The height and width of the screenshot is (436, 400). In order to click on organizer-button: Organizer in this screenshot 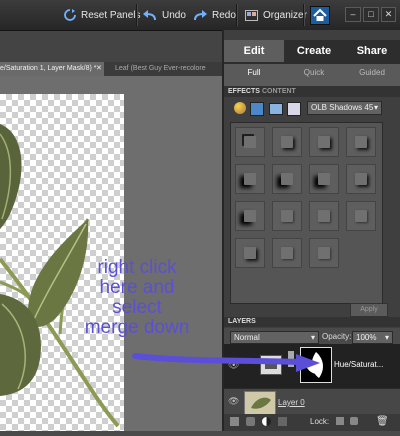, I will do `click(276, 15)`.